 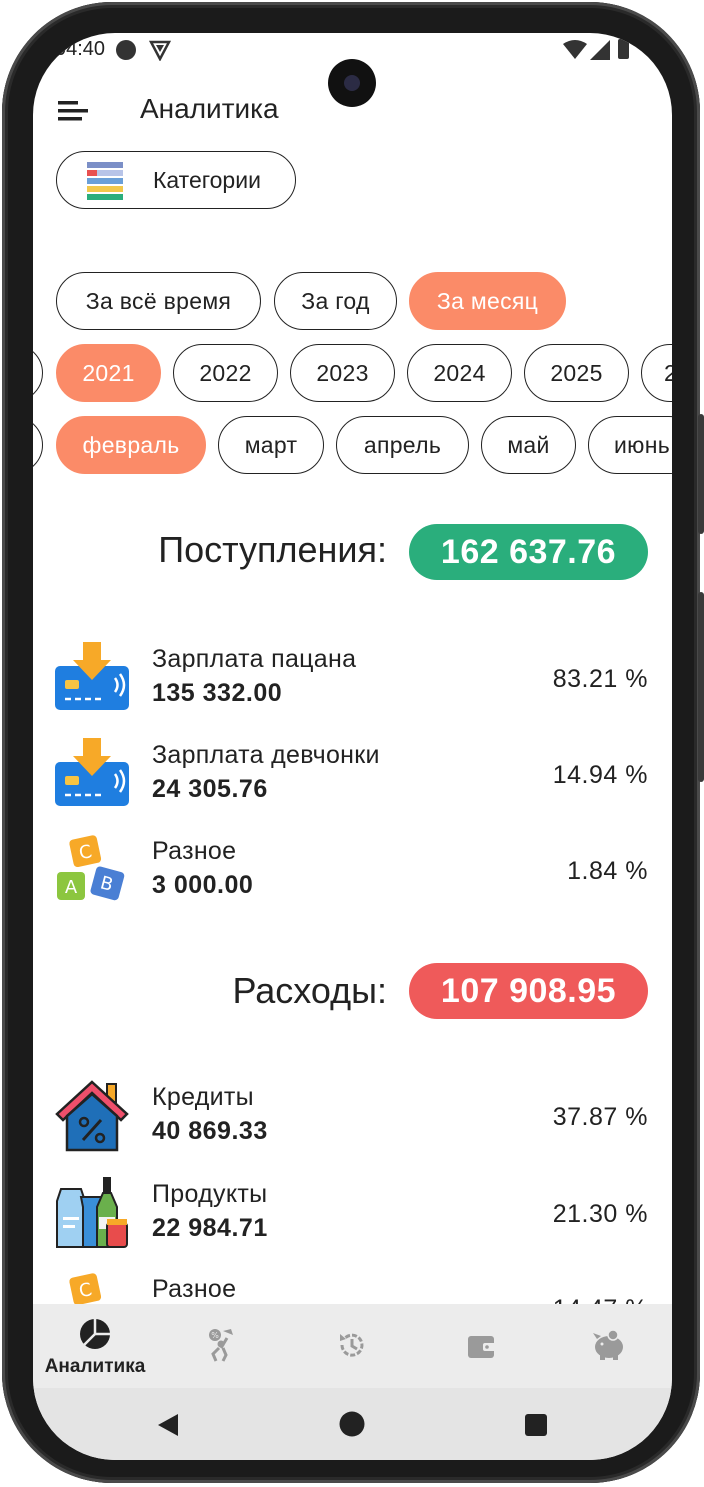 I want to click on category-amount: 3 000.00, so click(x=203, y=885).